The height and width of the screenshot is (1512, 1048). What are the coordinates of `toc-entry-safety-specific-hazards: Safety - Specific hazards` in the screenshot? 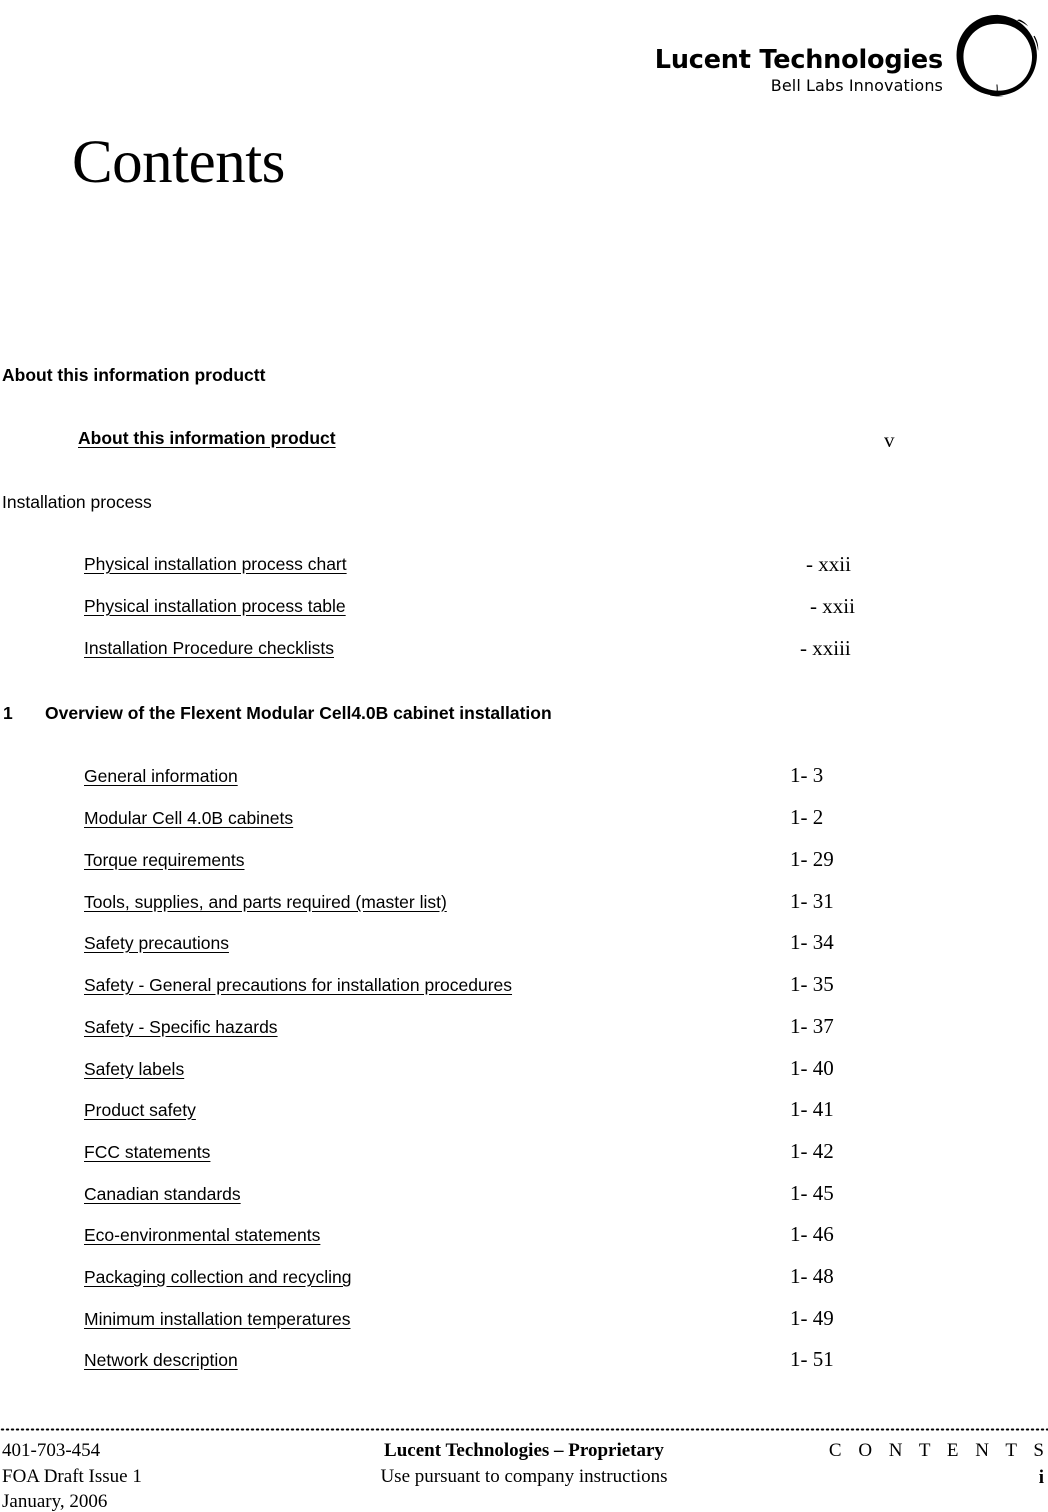 It's located at (181, 1027).